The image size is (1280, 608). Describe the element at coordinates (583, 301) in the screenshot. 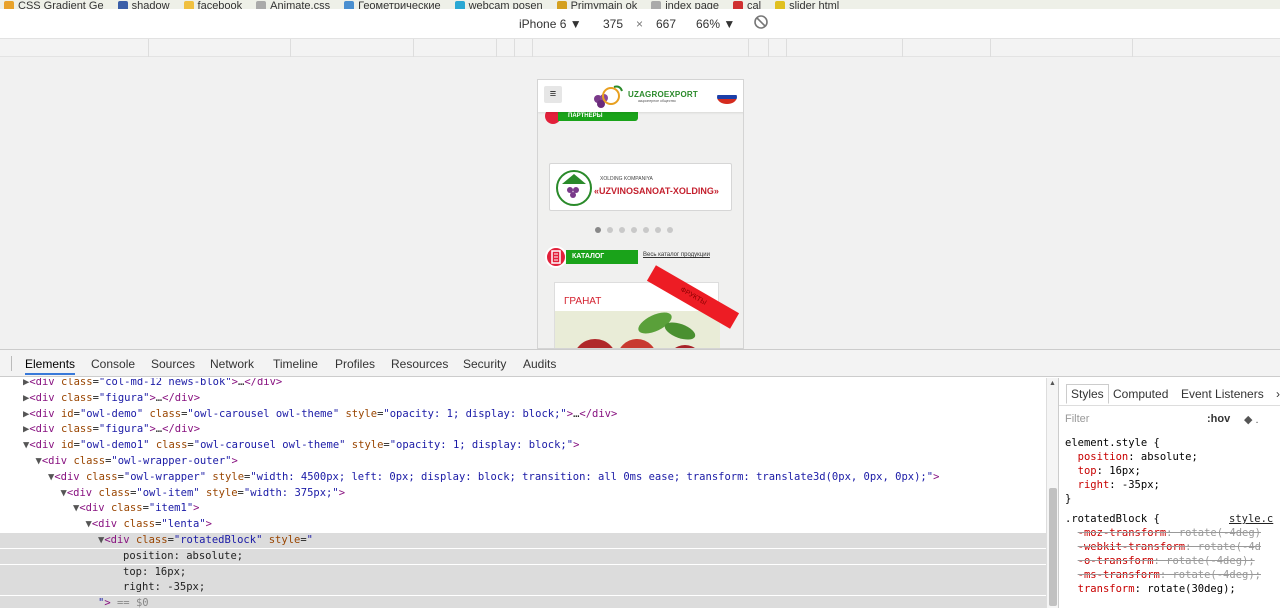

I see `product-name: ГРАНАТ` at that location.